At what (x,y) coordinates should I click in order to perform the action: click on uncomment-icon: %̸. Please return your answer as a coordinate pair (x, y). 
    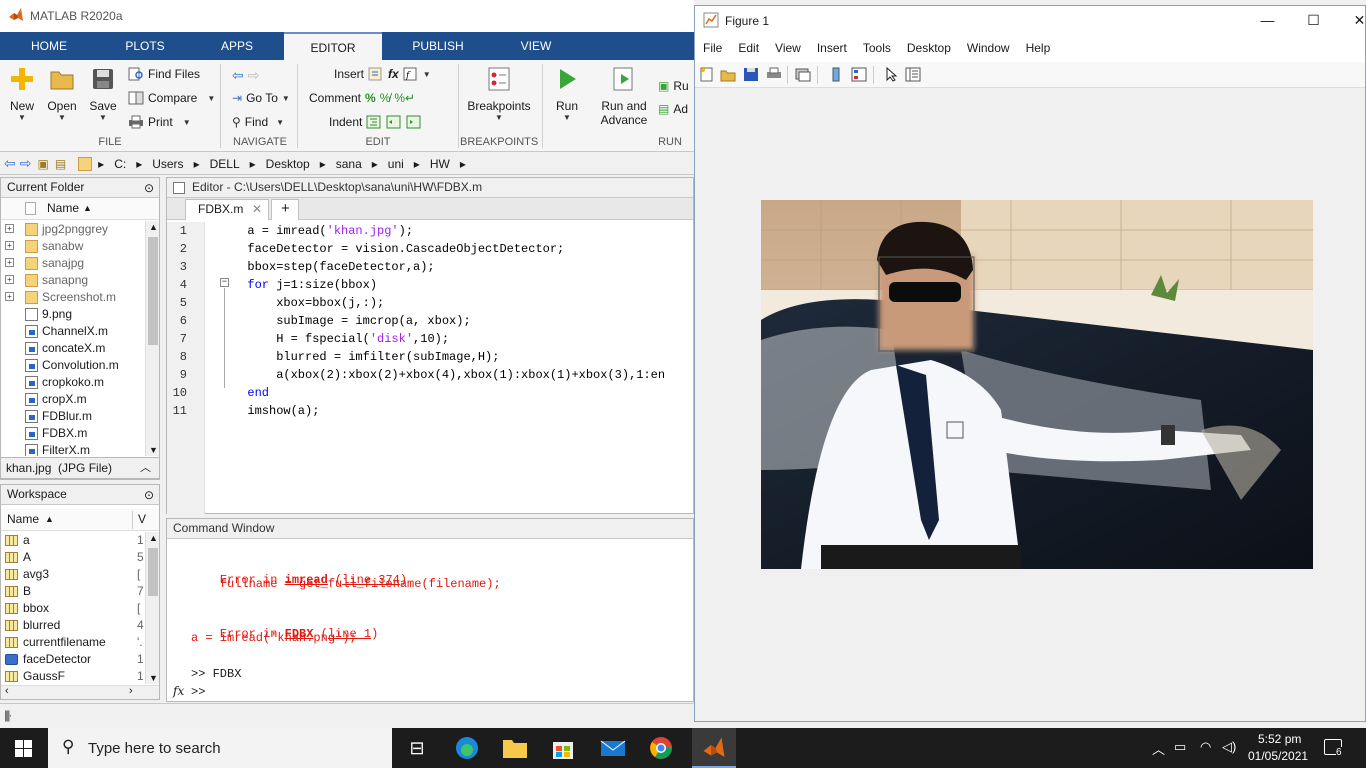
    Looking at the image, I should click on (385, 98).